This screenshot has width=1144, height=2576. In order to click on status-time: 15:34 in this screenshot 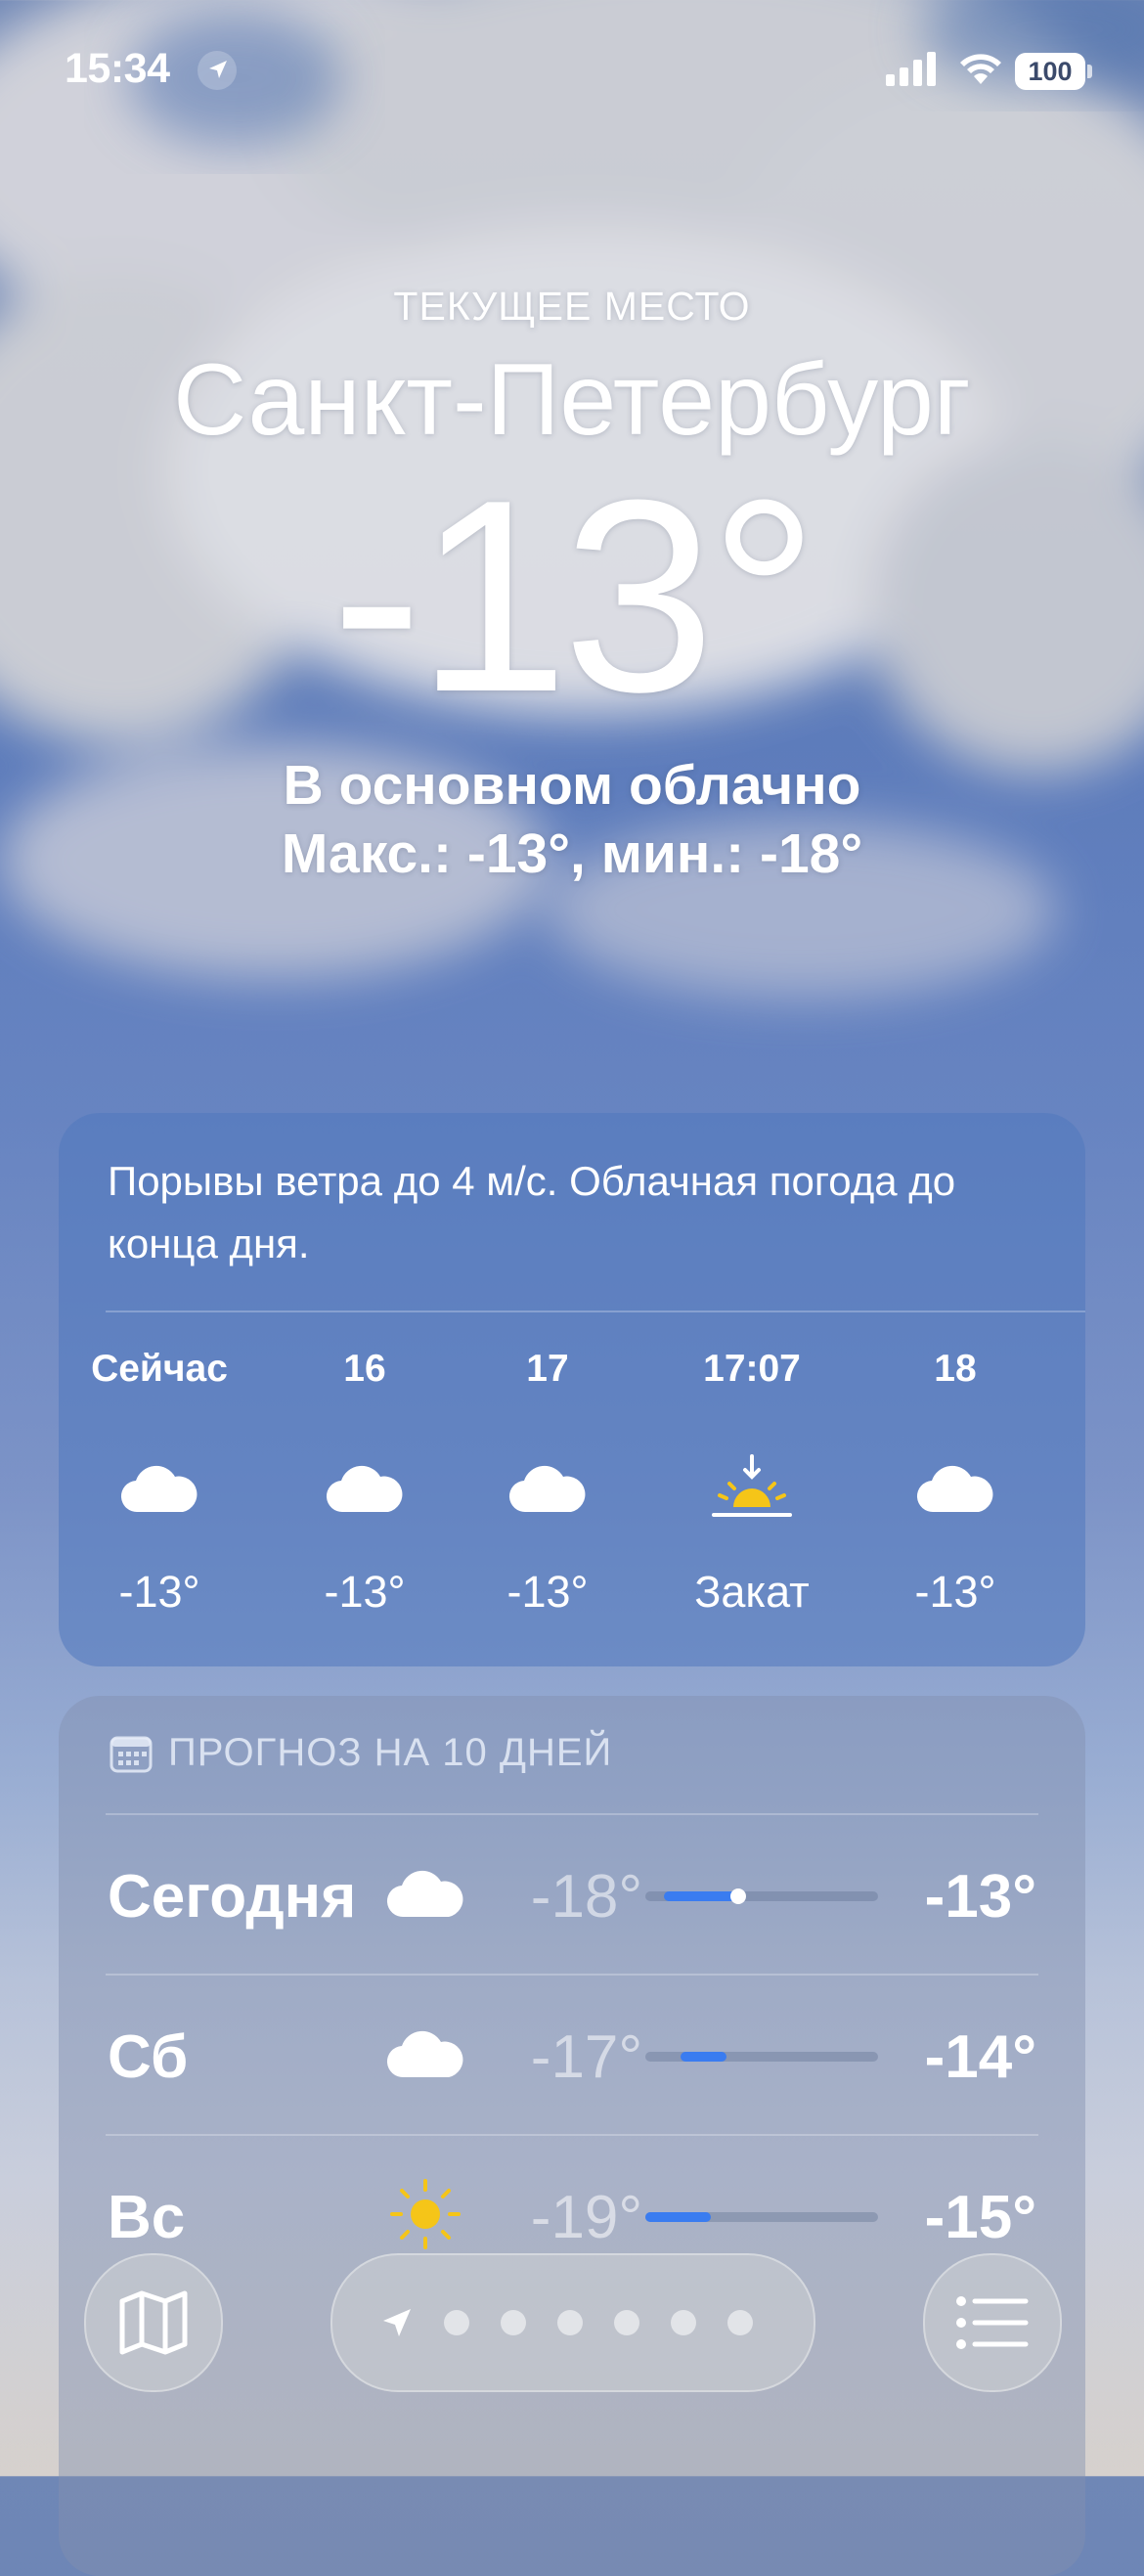, I will do `click(117, 68)`.